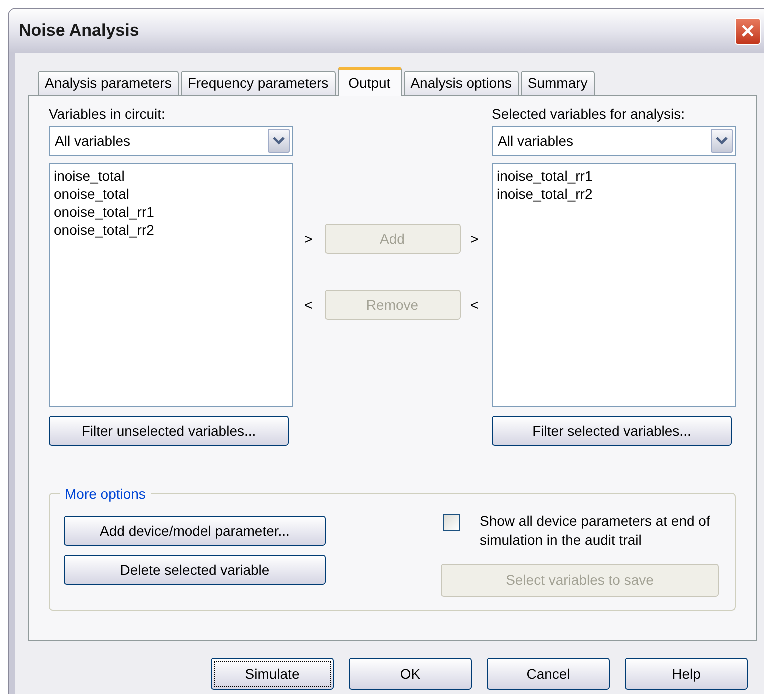 The height and width of the screenshot is (694, 764). I want to click on dialog-button: Simulate, so click(272, 674).